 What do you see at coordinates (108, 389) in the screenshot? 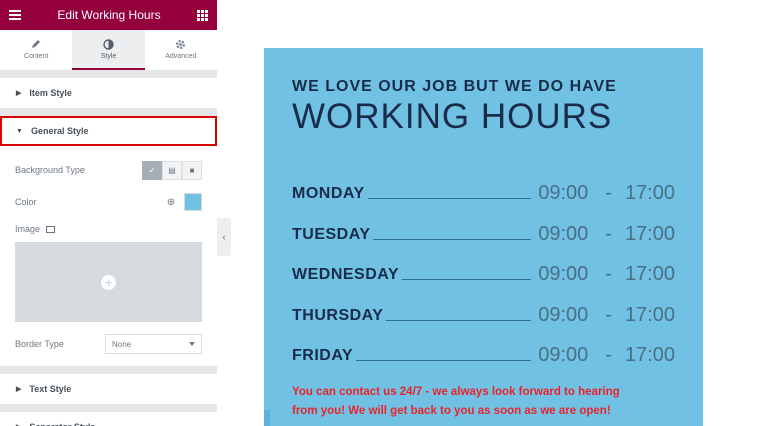
I see `section-text-style: ▶ Text Style` at bounding box center [108, 389].